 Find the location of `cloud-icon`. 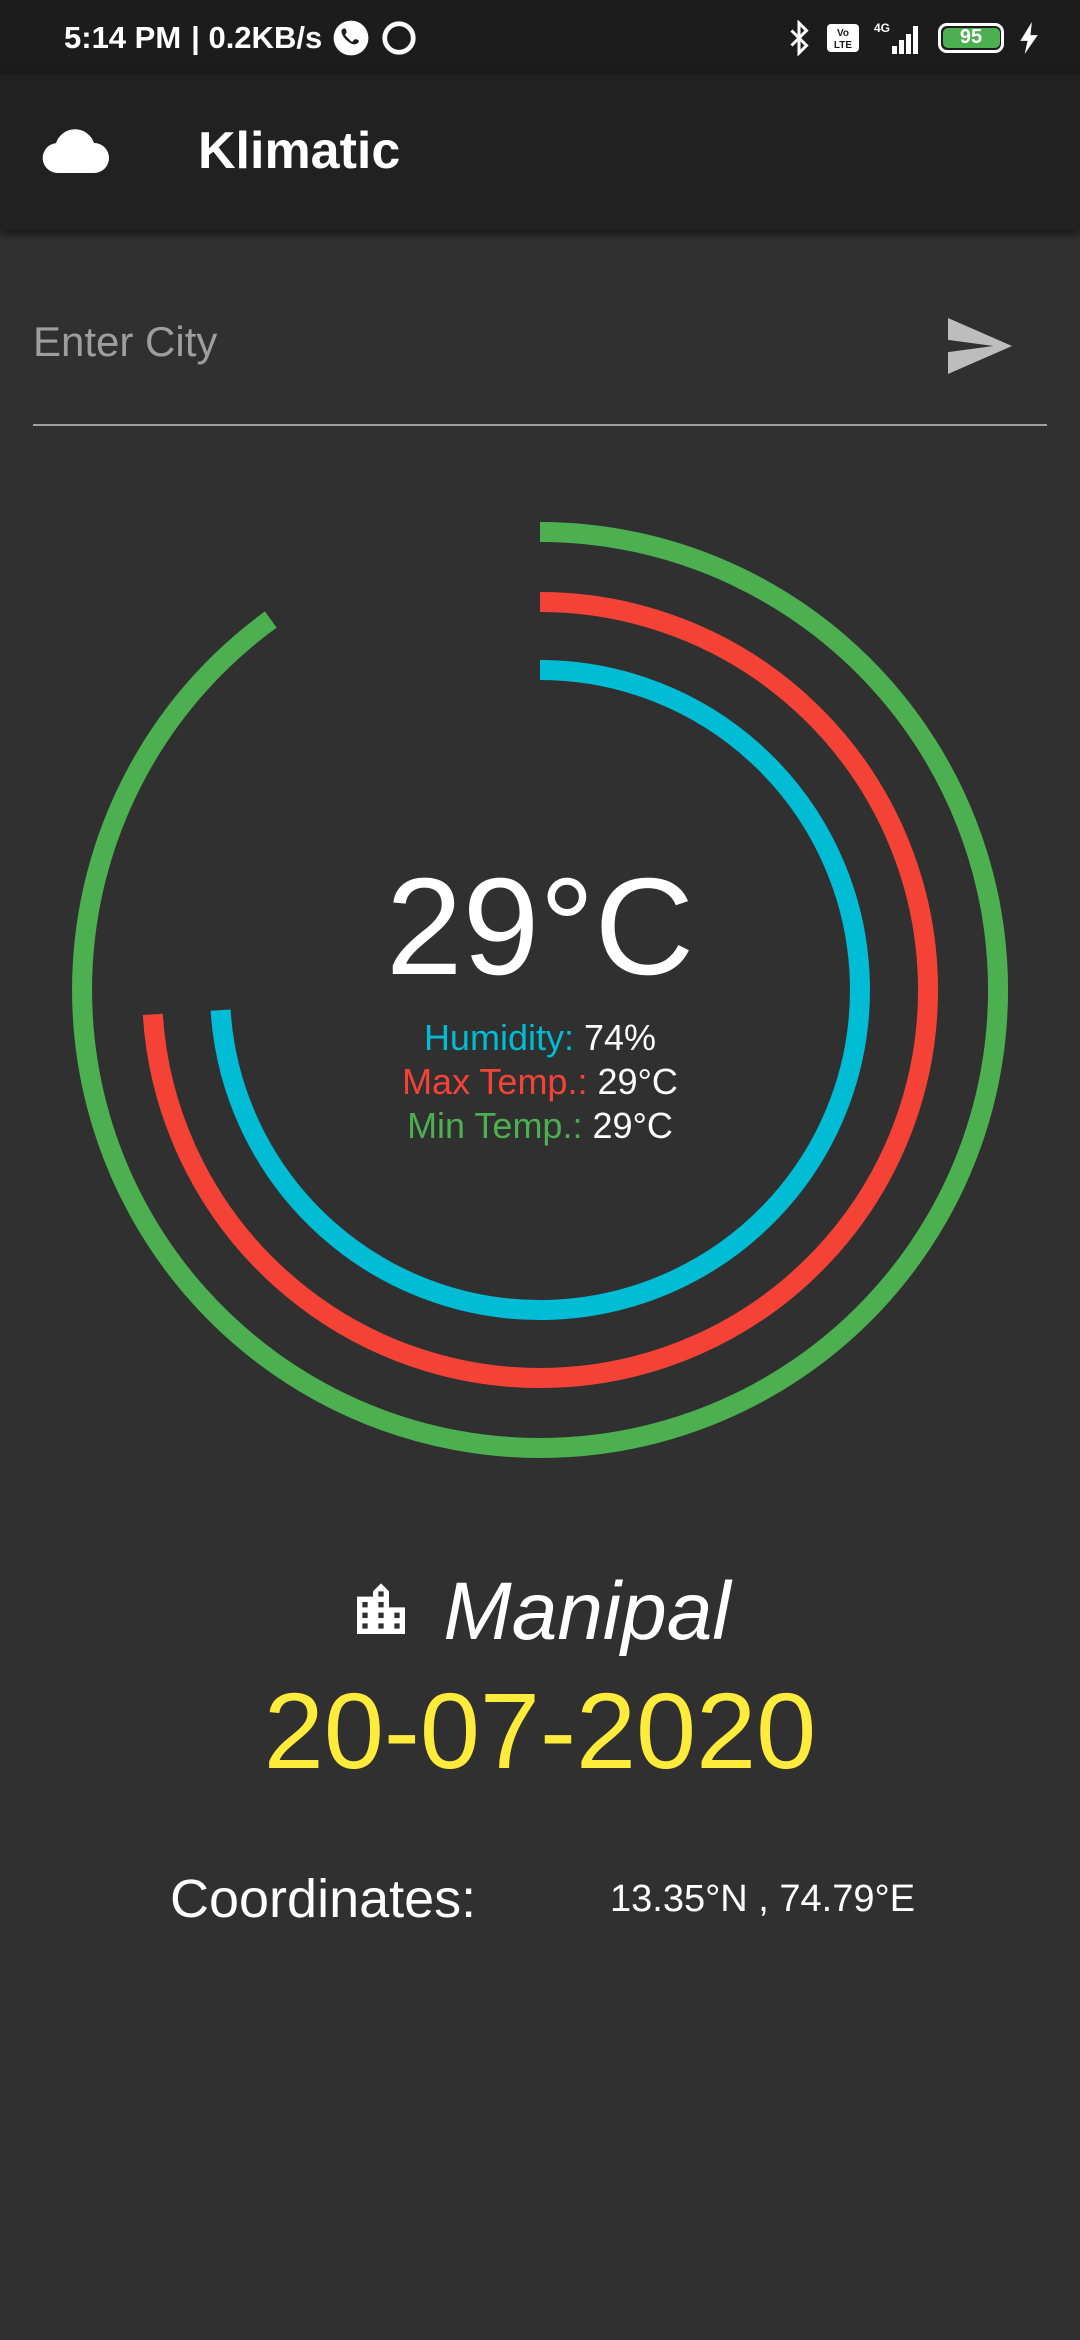

cloud-icon is located at coordinates (76, 153).